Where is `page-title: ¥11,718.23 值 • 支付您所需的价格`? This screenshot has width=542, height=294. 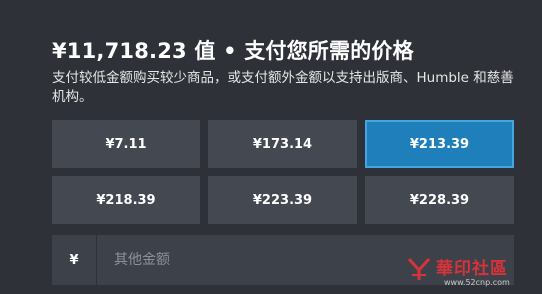 page-title: ¥11,718.23 值 • 支付您所需的价格 is located at coordinates (233, 51).